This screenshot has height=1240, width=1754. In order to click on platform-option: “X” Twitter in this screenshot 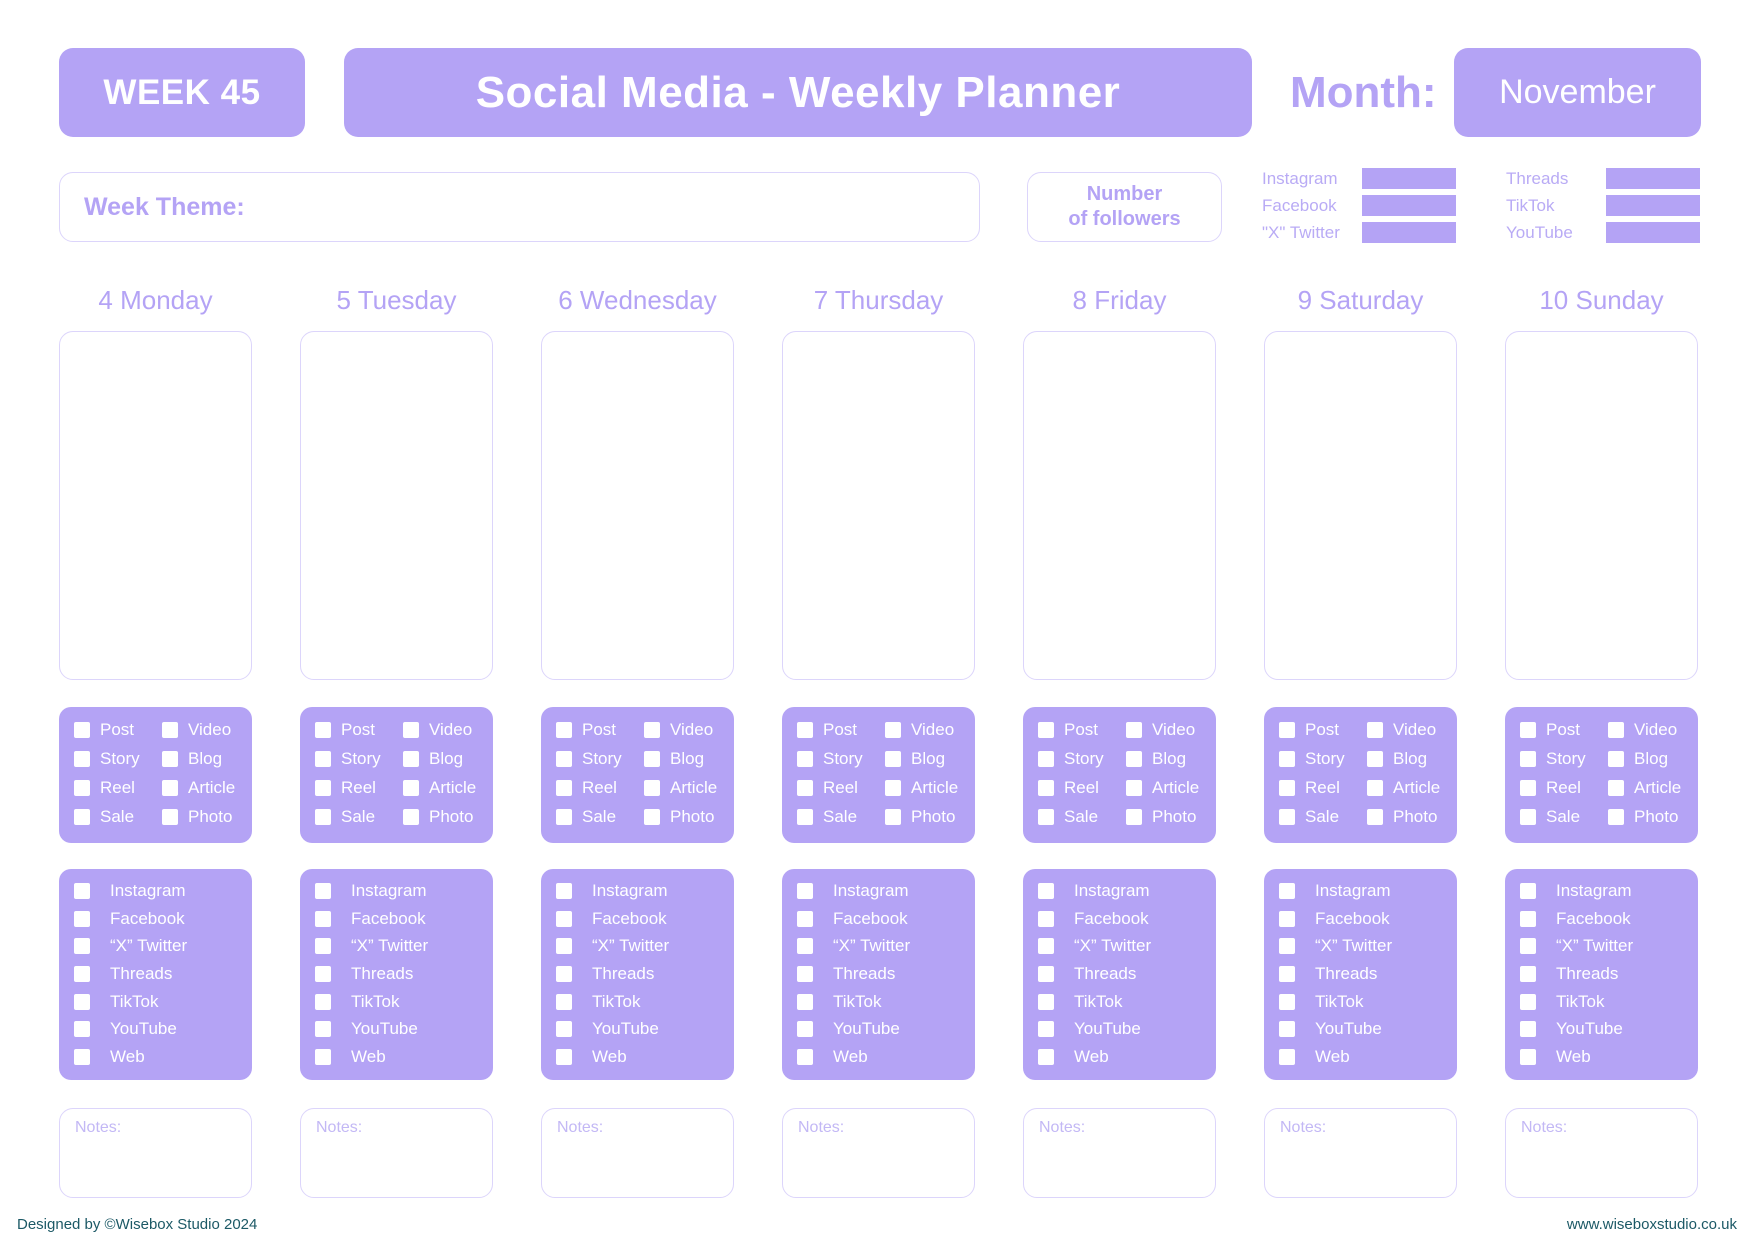, I will do `click(645, 945)`.